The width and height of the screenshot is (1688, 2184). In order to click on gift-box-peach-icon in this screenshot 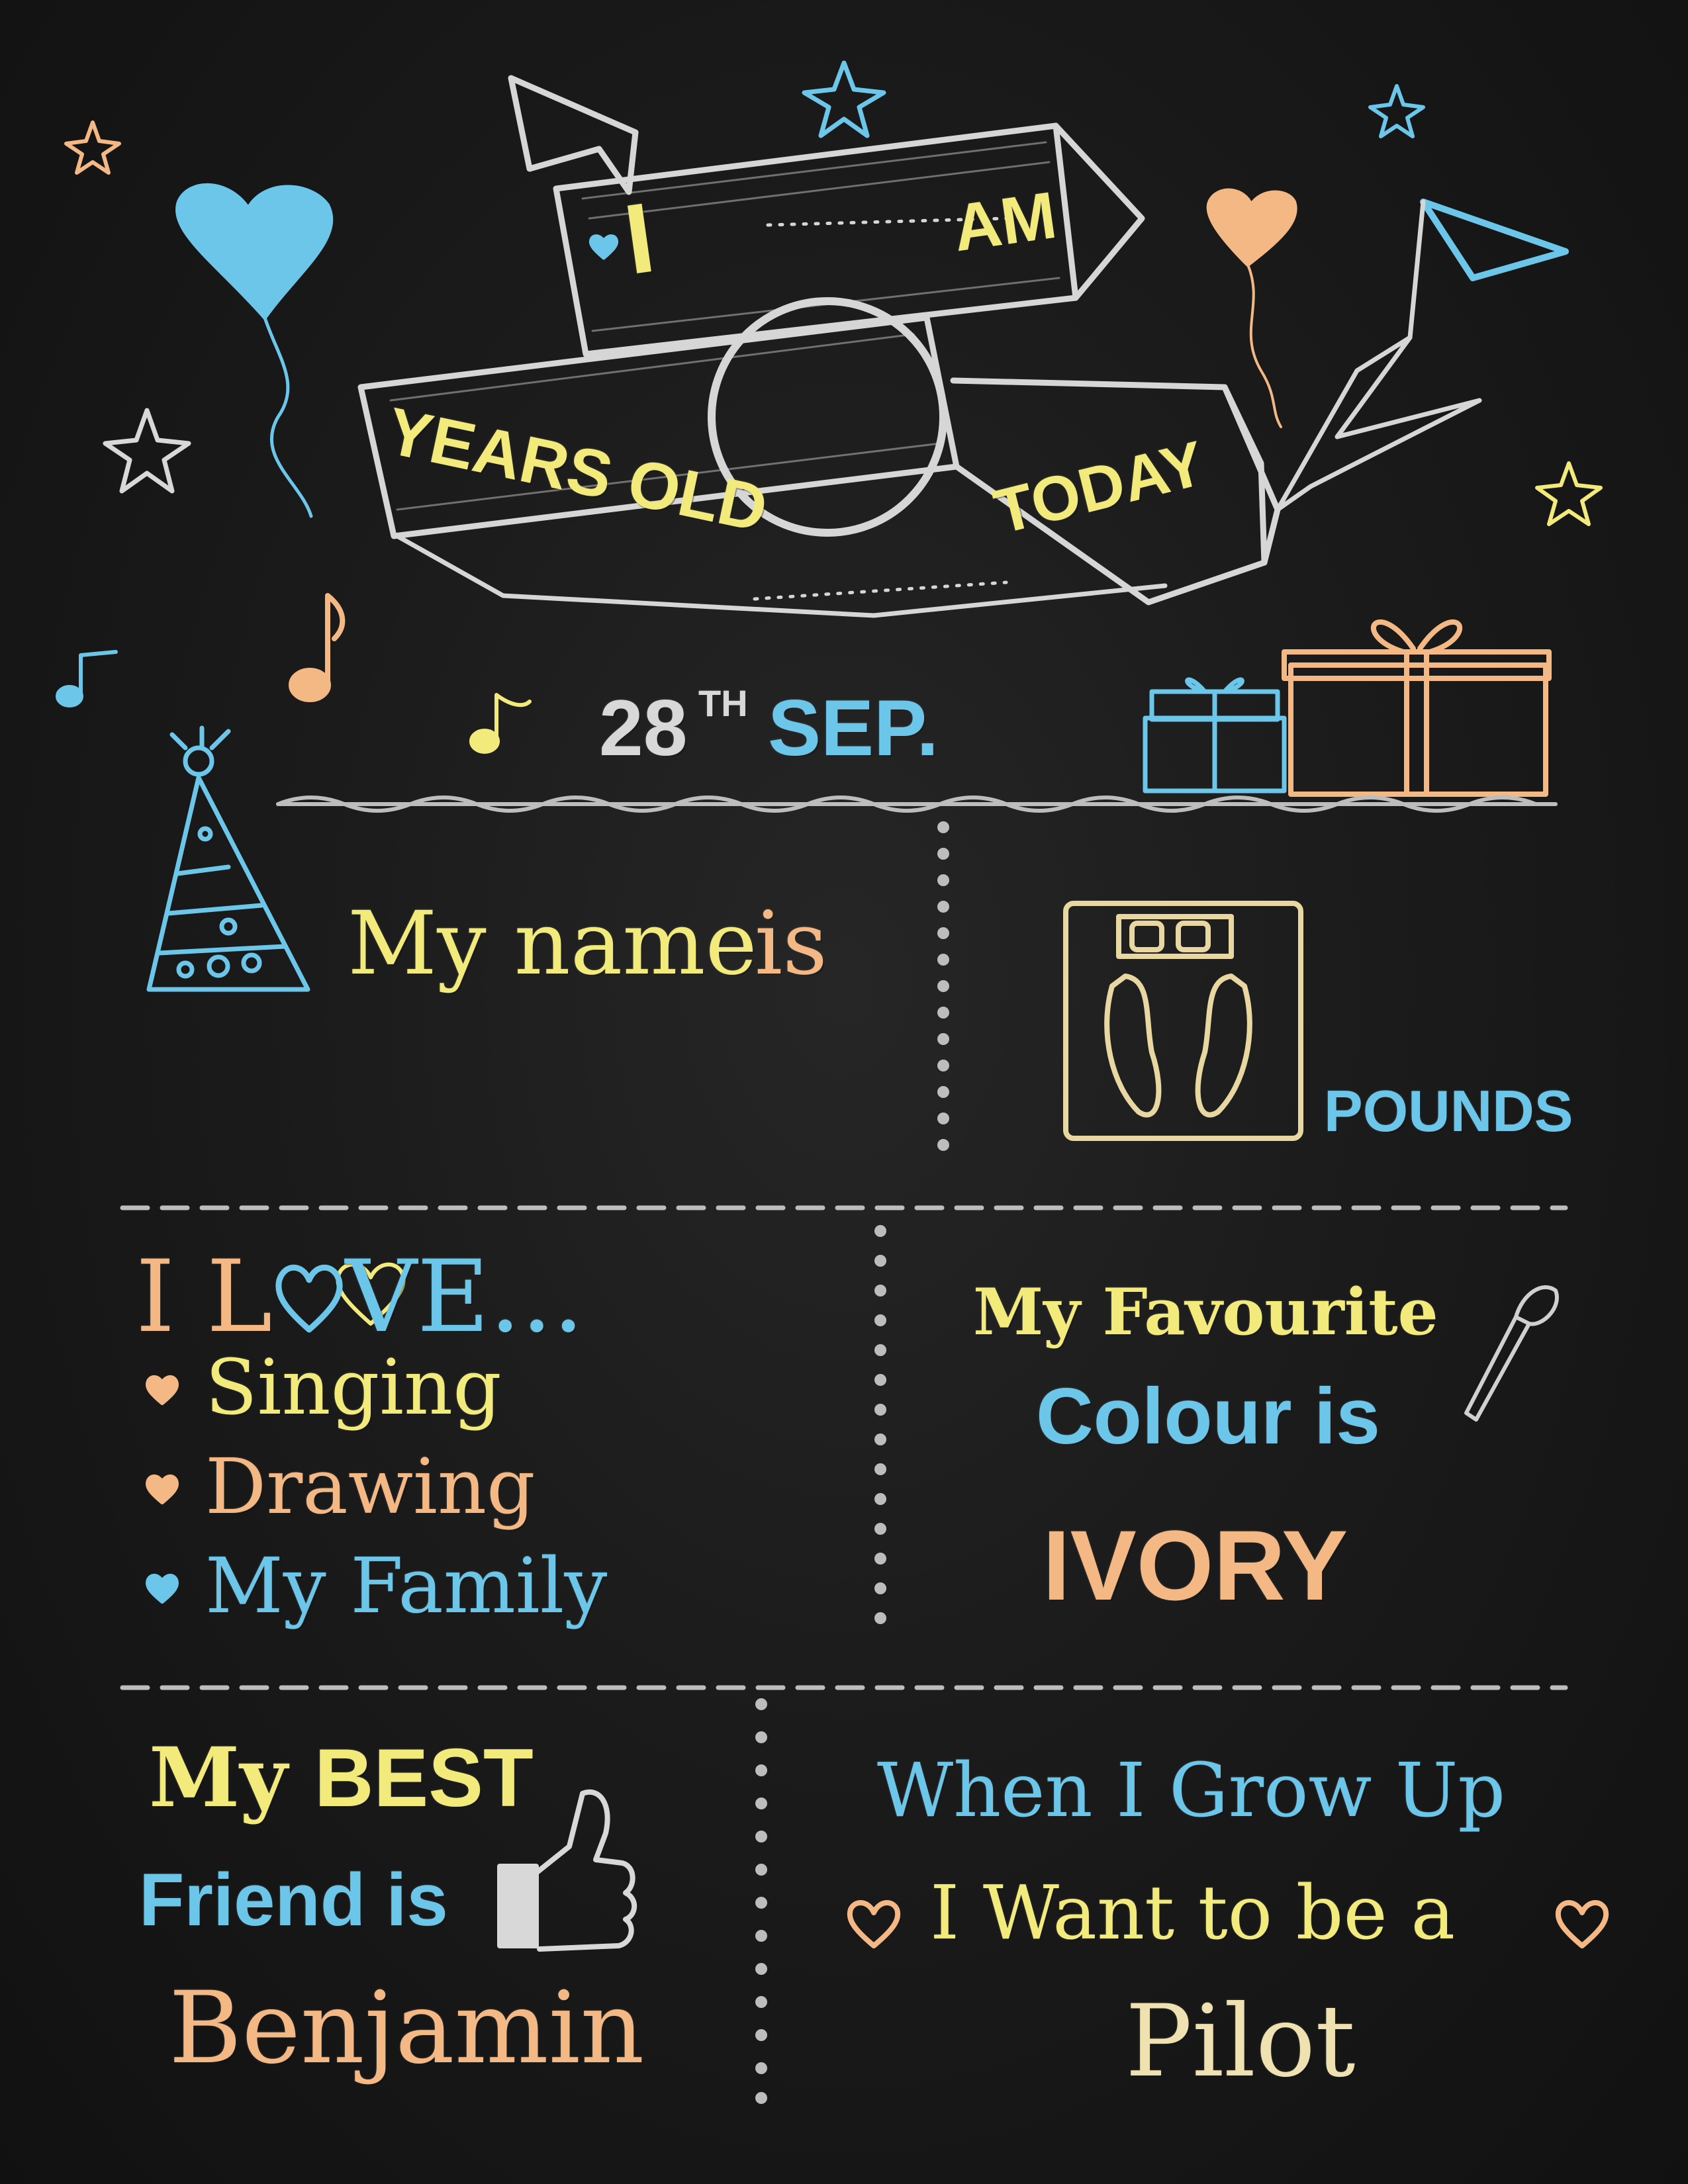, I will do `click(1417, 708)`.